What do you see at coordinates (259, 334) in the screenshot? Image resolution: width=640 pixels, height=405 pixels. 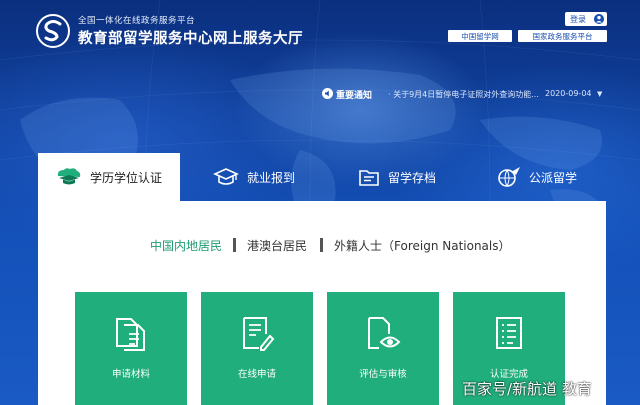 I see `form-edit-icon` at bounding box center [259, 334].